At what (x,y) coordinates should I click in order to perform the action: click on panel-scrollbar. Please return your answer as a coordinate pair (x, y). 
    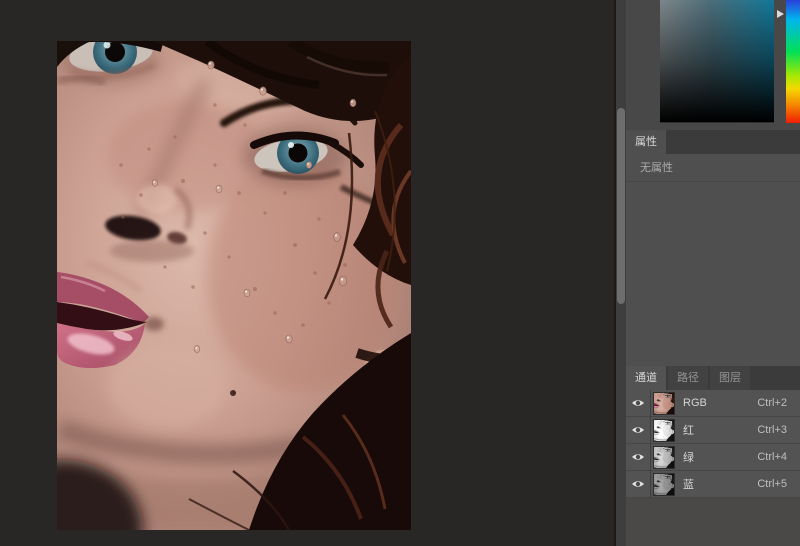
    Looking at the image, I should click on (621, 273).